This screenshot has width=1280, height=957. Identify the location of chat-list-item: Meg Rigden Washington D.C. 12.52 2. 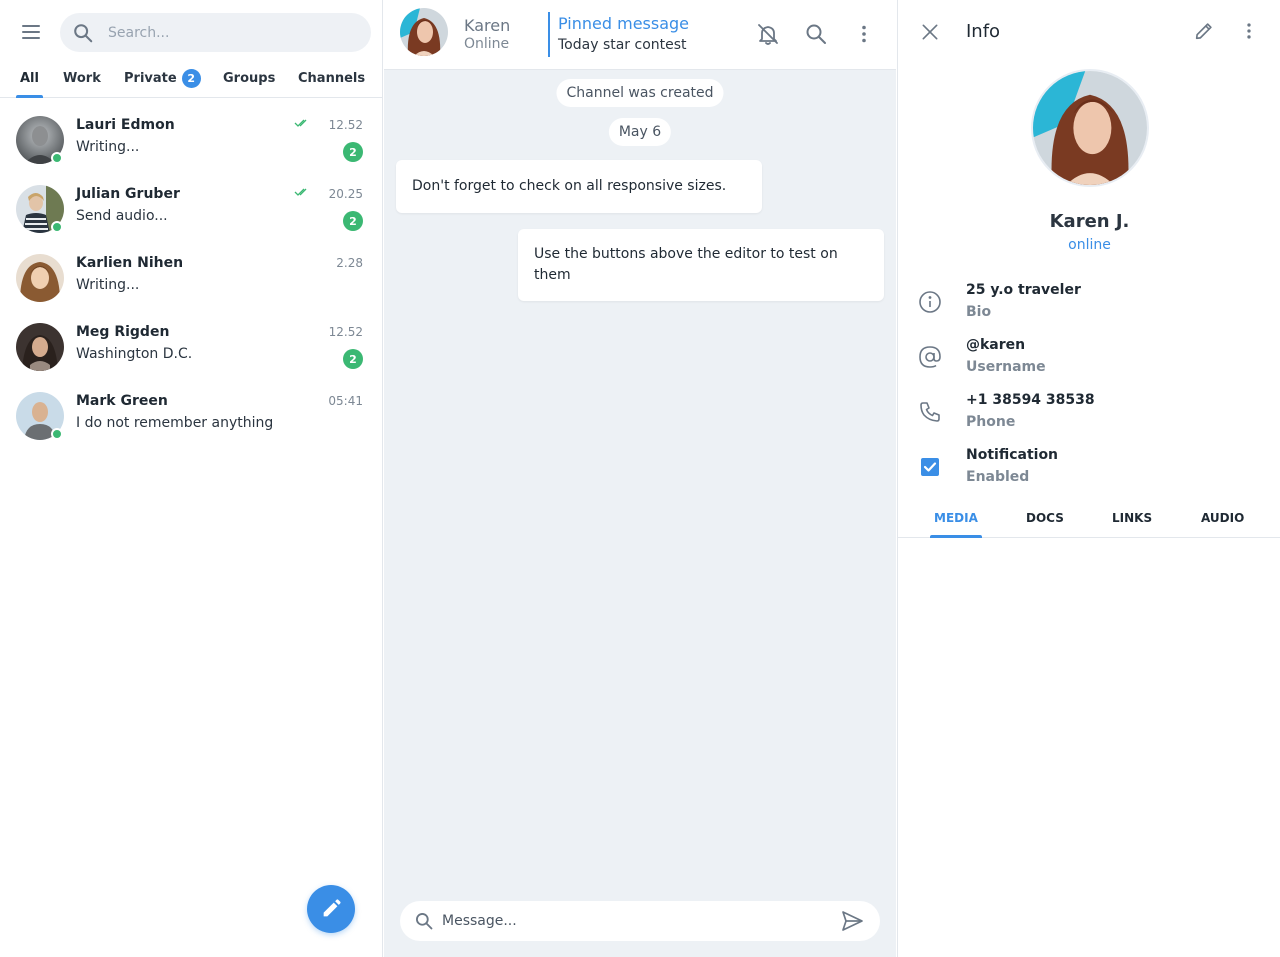
(191, 347).